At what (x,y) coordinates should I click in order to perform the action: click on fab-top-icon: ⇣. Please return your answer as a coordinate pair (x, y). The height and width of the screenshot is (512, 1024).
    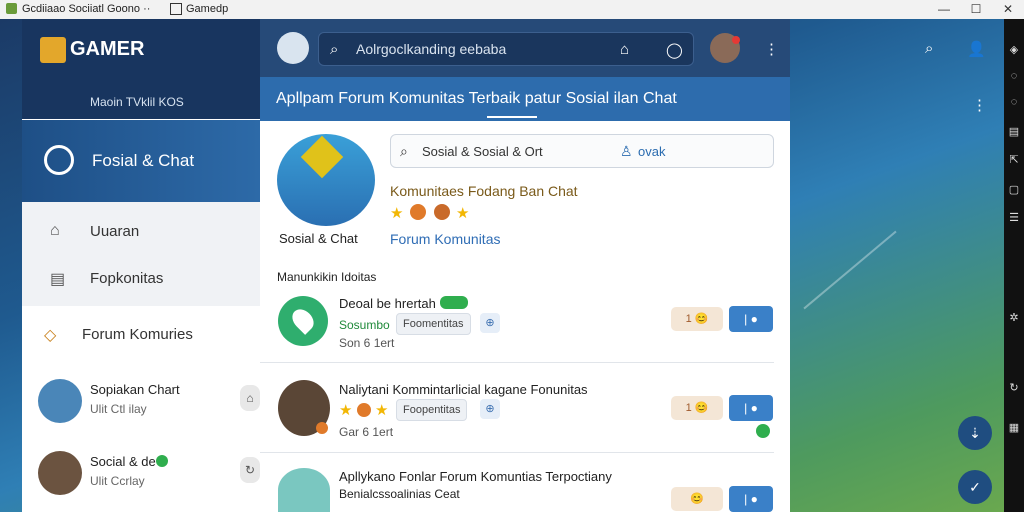
    Looking at the image, I should click on (975, 433).